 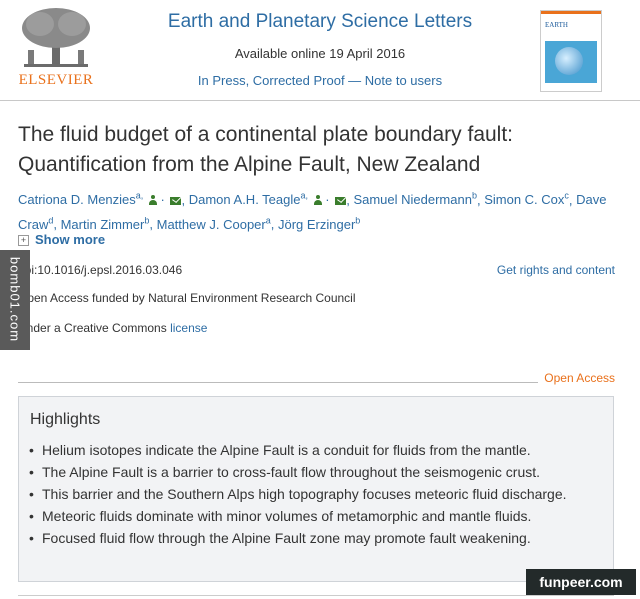 I want to click on elsevier-logo: ELSEVIER, so click(x=56, y=48).